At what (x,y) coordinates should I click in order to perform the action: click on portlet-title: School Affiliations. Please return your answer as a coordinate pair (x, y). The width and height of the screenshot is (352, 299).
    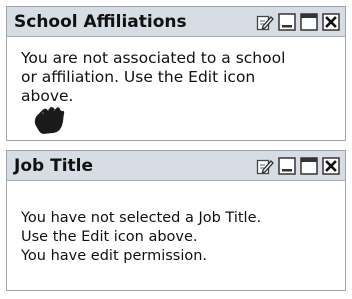
    Looking at the image, I should click on (100, 21).